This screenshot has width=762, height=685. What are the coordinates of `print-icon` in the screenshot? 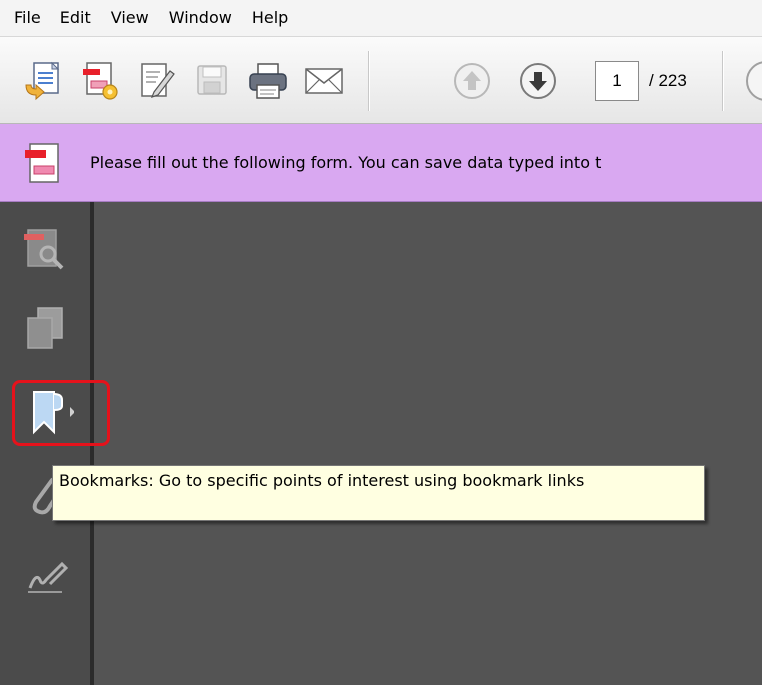 It's located at (268, 81).